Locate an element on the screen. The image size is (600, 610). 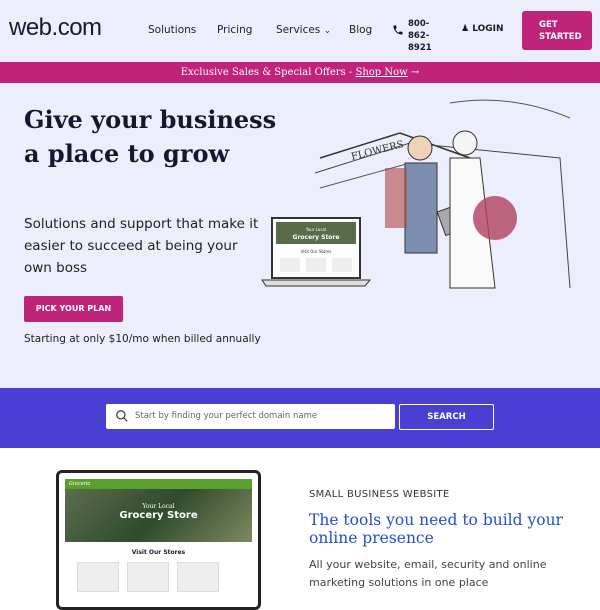
phone-number: 800-862-8921 is located at coordinates (420, 36).